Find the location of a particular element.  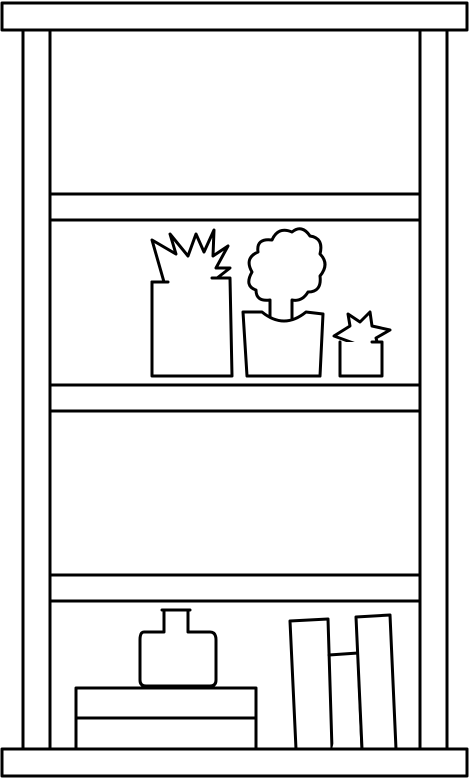

standing-book-icon is located at coordinates (343, 682).